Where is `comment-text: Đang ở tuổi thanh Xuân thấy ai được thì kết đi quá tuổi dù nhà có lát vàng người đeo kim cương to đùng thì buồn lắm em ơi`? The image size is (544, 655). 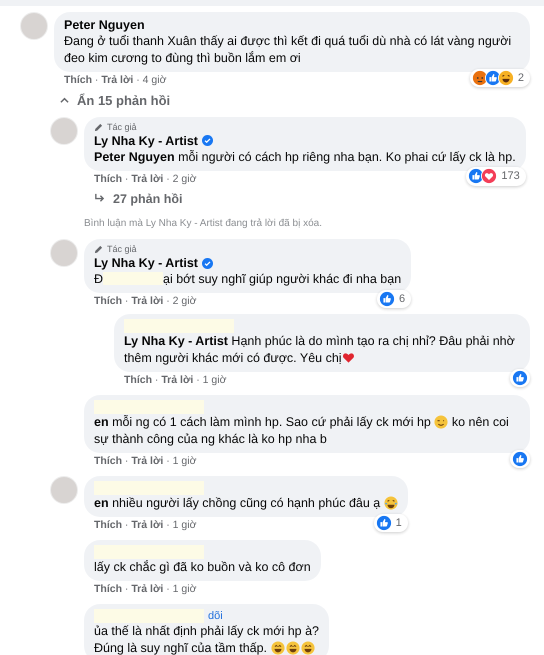 comment-text: Đang ở tuổi thanh Xuân thấy ai được thì kết đi quá tuổi dù nhà có lát vàng người đeo kim cương to đùng thì buồn lắm em ơi is located at coordinates (288, 50).